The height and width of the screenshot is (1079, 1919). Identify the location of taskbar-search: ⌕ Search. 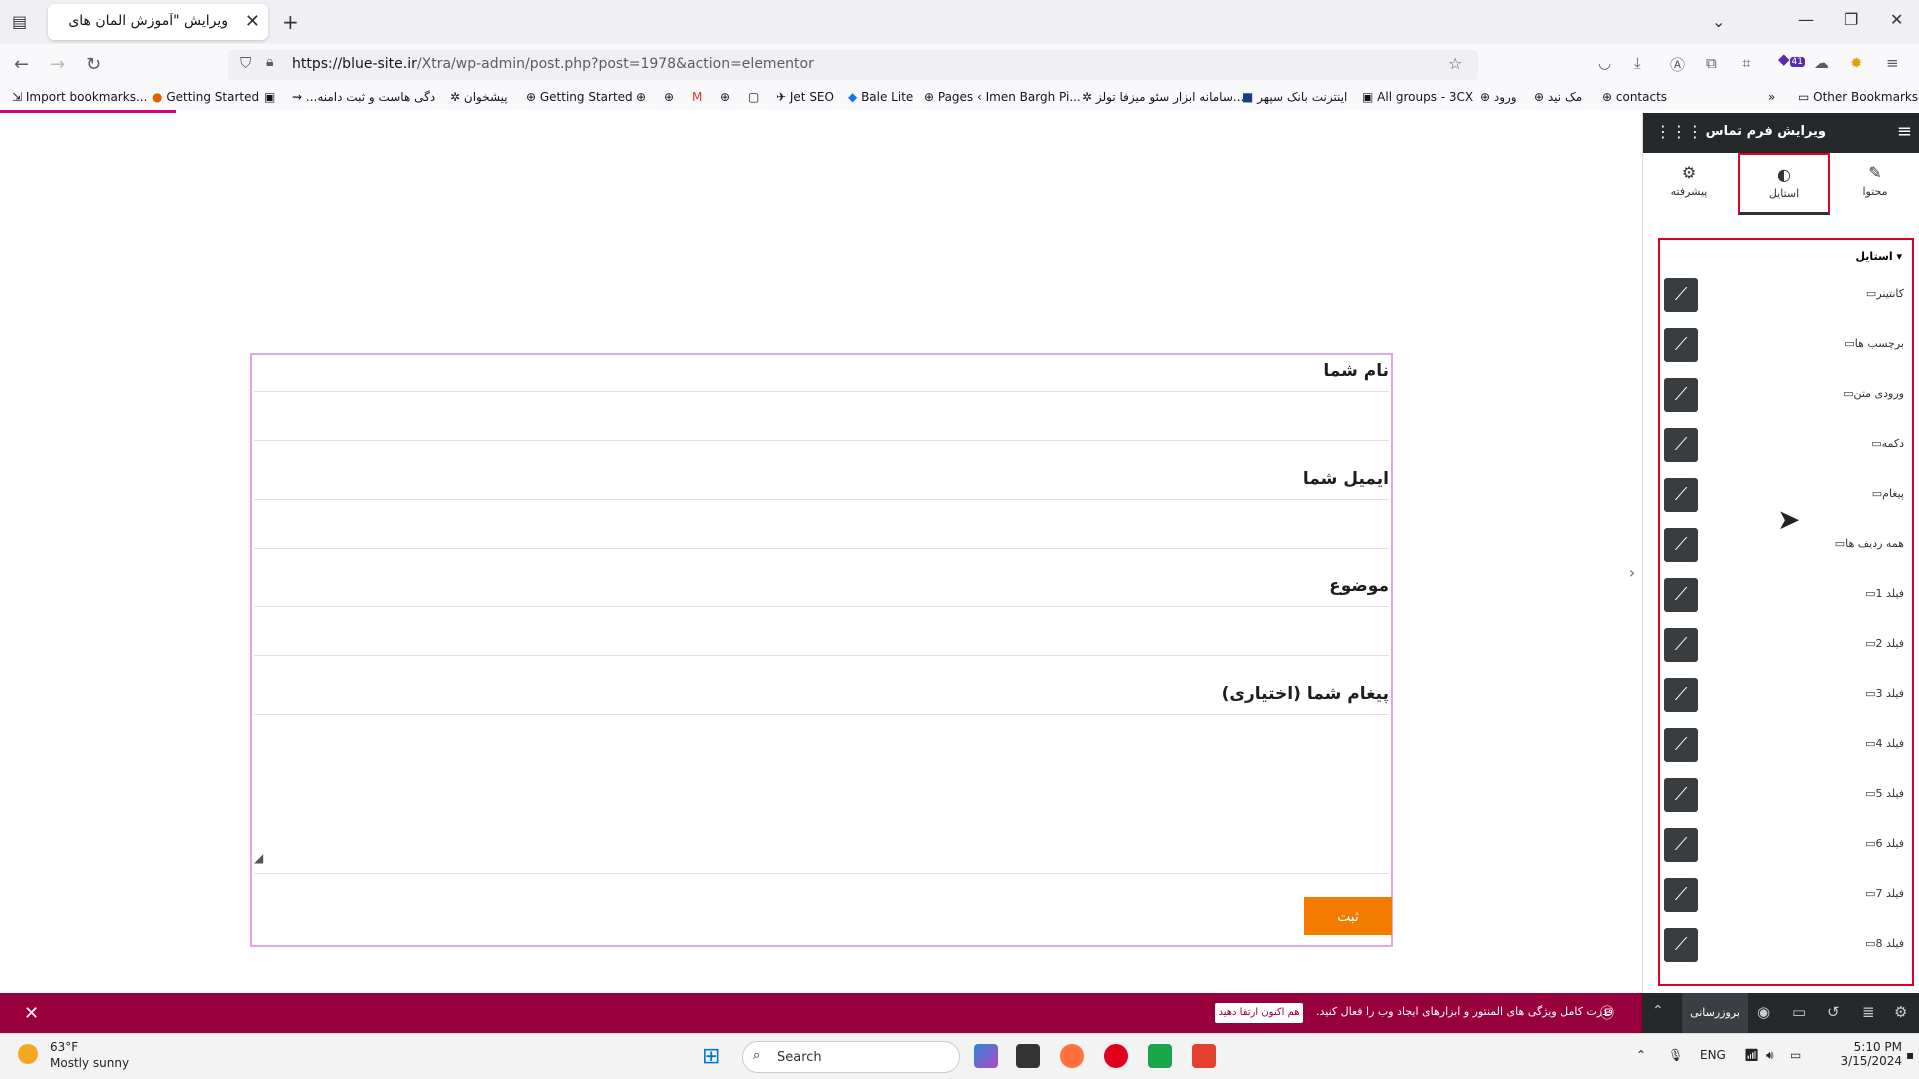
(851, 1057).